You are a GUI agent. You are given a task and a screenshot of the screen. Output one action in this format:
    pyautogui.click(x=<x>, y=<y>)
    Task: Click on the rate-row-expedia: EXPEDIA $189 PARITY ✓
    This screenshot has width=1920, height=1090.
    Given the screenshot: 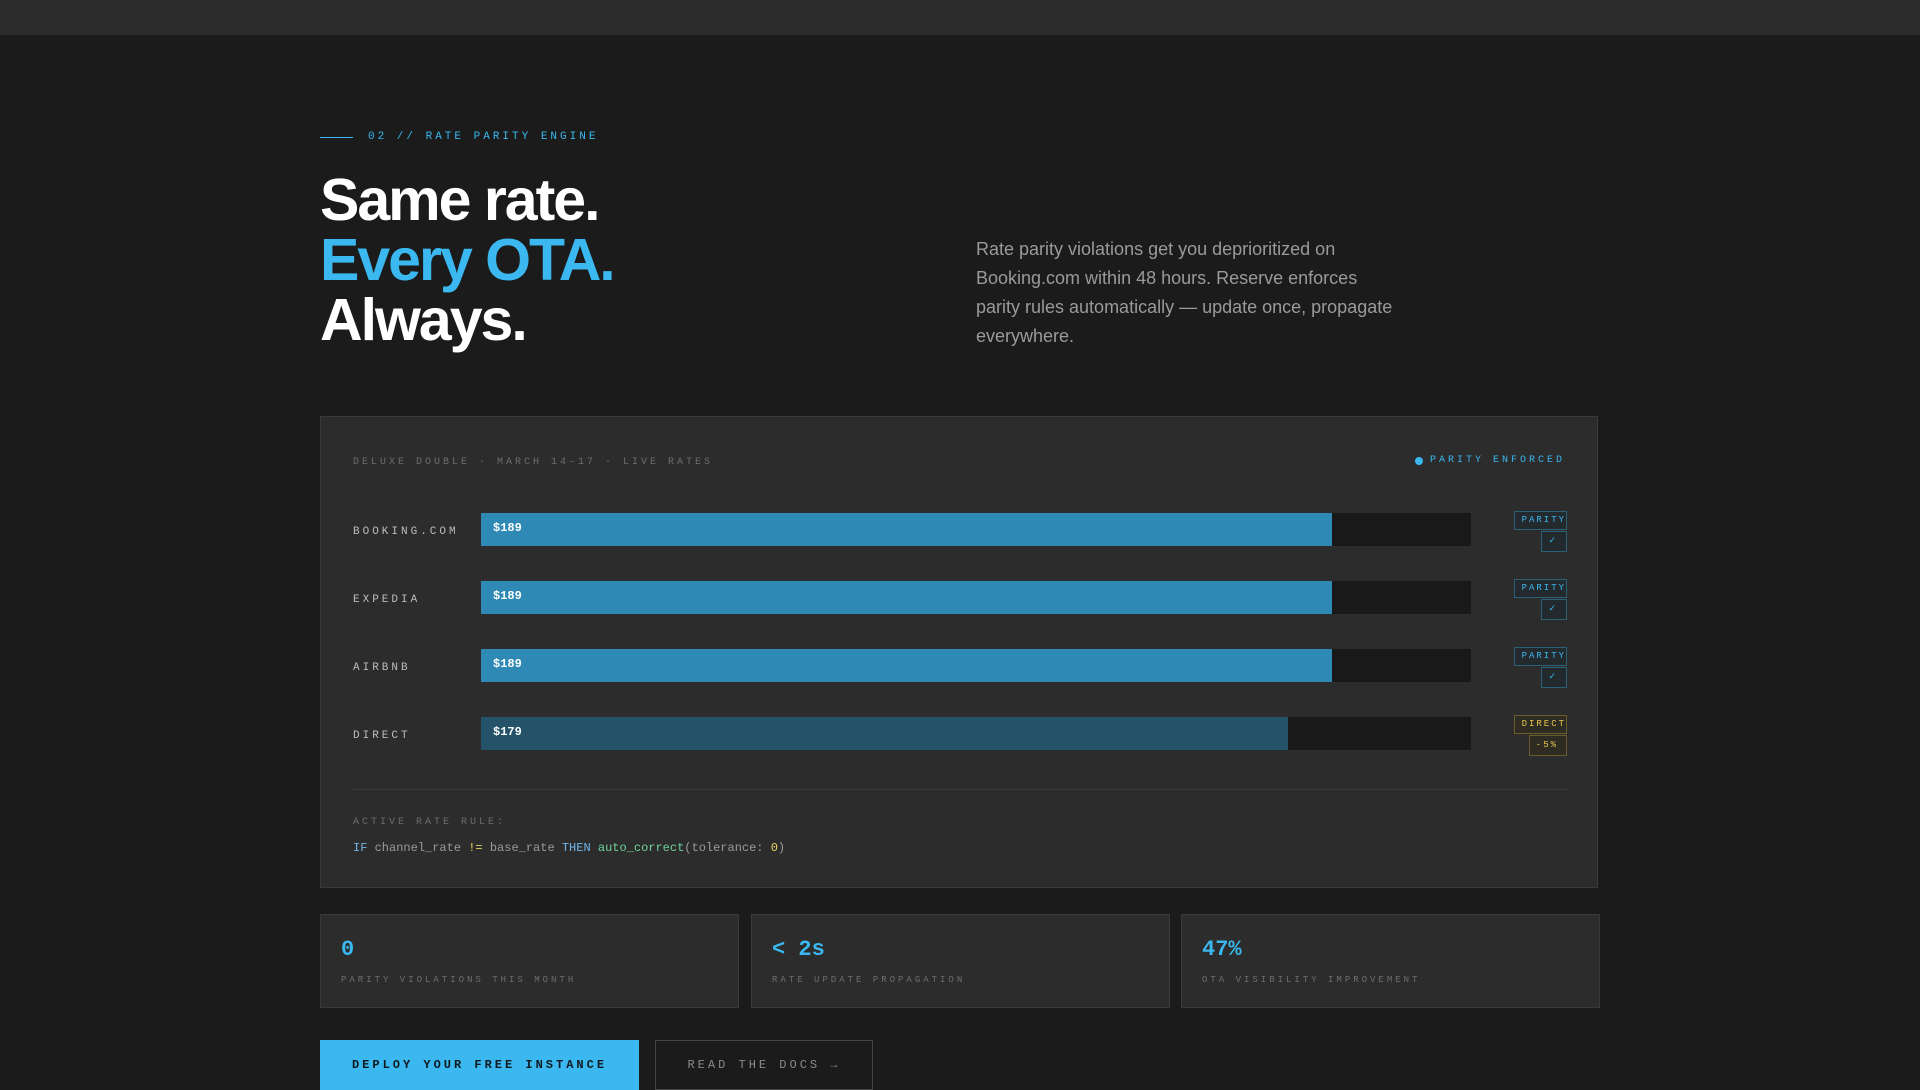 What is the action you would take?
    pyautogui.click(x=960, y=599)
    